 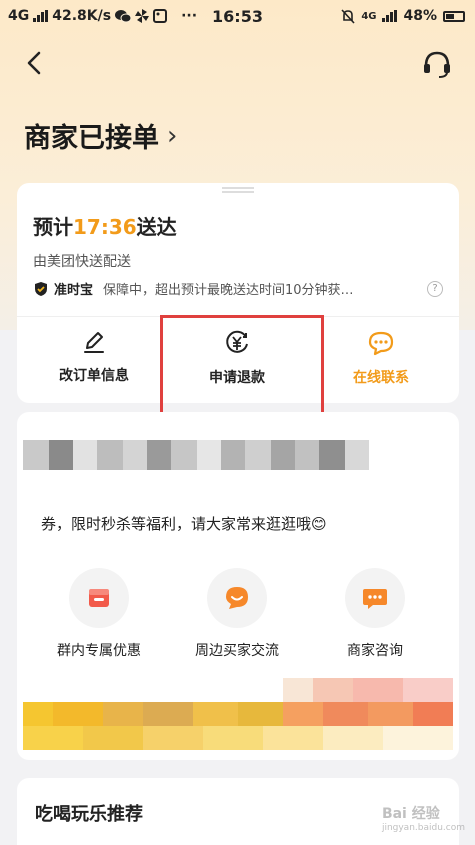 I want to click on smile-chat-icon, so click(x=237, y=598).